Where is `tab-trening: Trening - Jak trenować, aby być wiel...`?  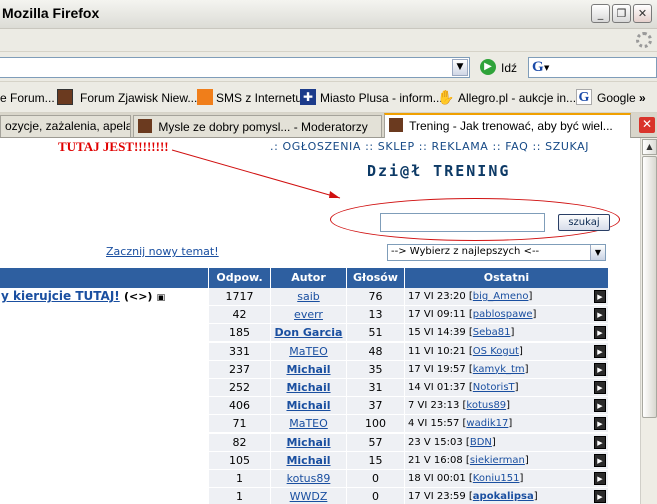 tab-trening: Trening - Jak trenować, aby być wiel... is located at coordinates (507, 125).